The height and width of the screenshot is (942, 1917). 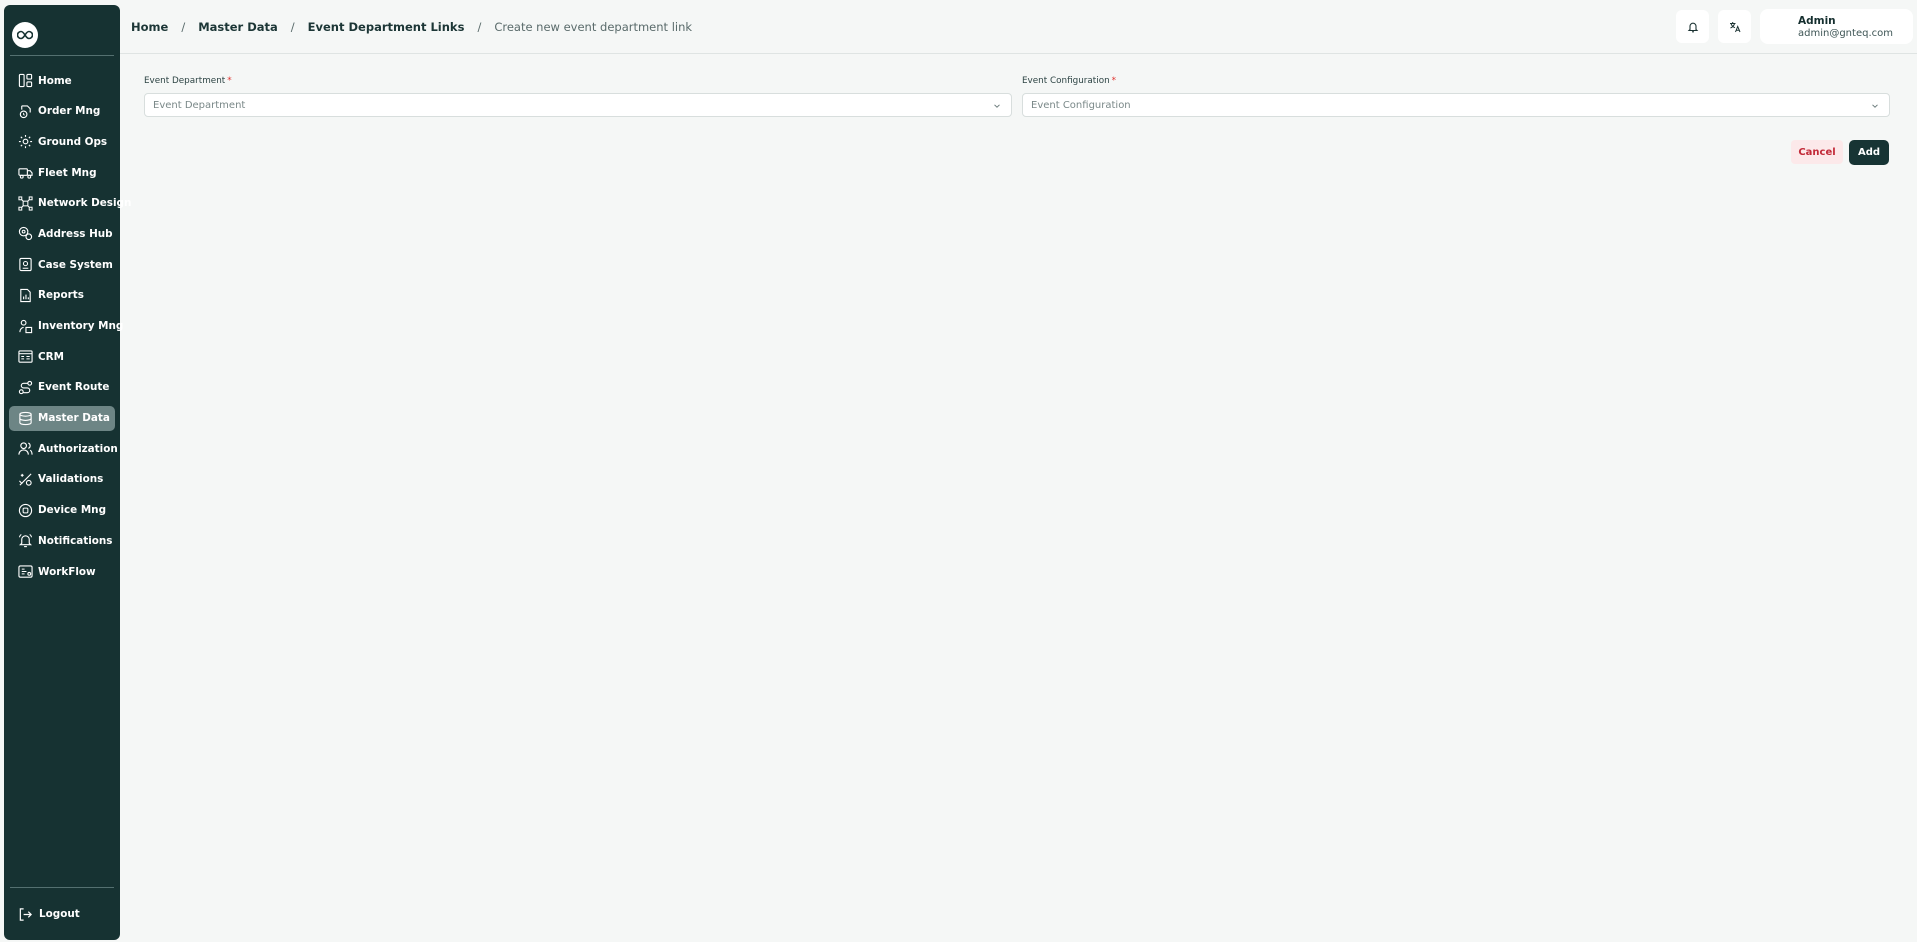 What do you see at coordinates (25, 141) in the screenshot?
I see `ground-ops-icon` at bounding box center [25, 141].